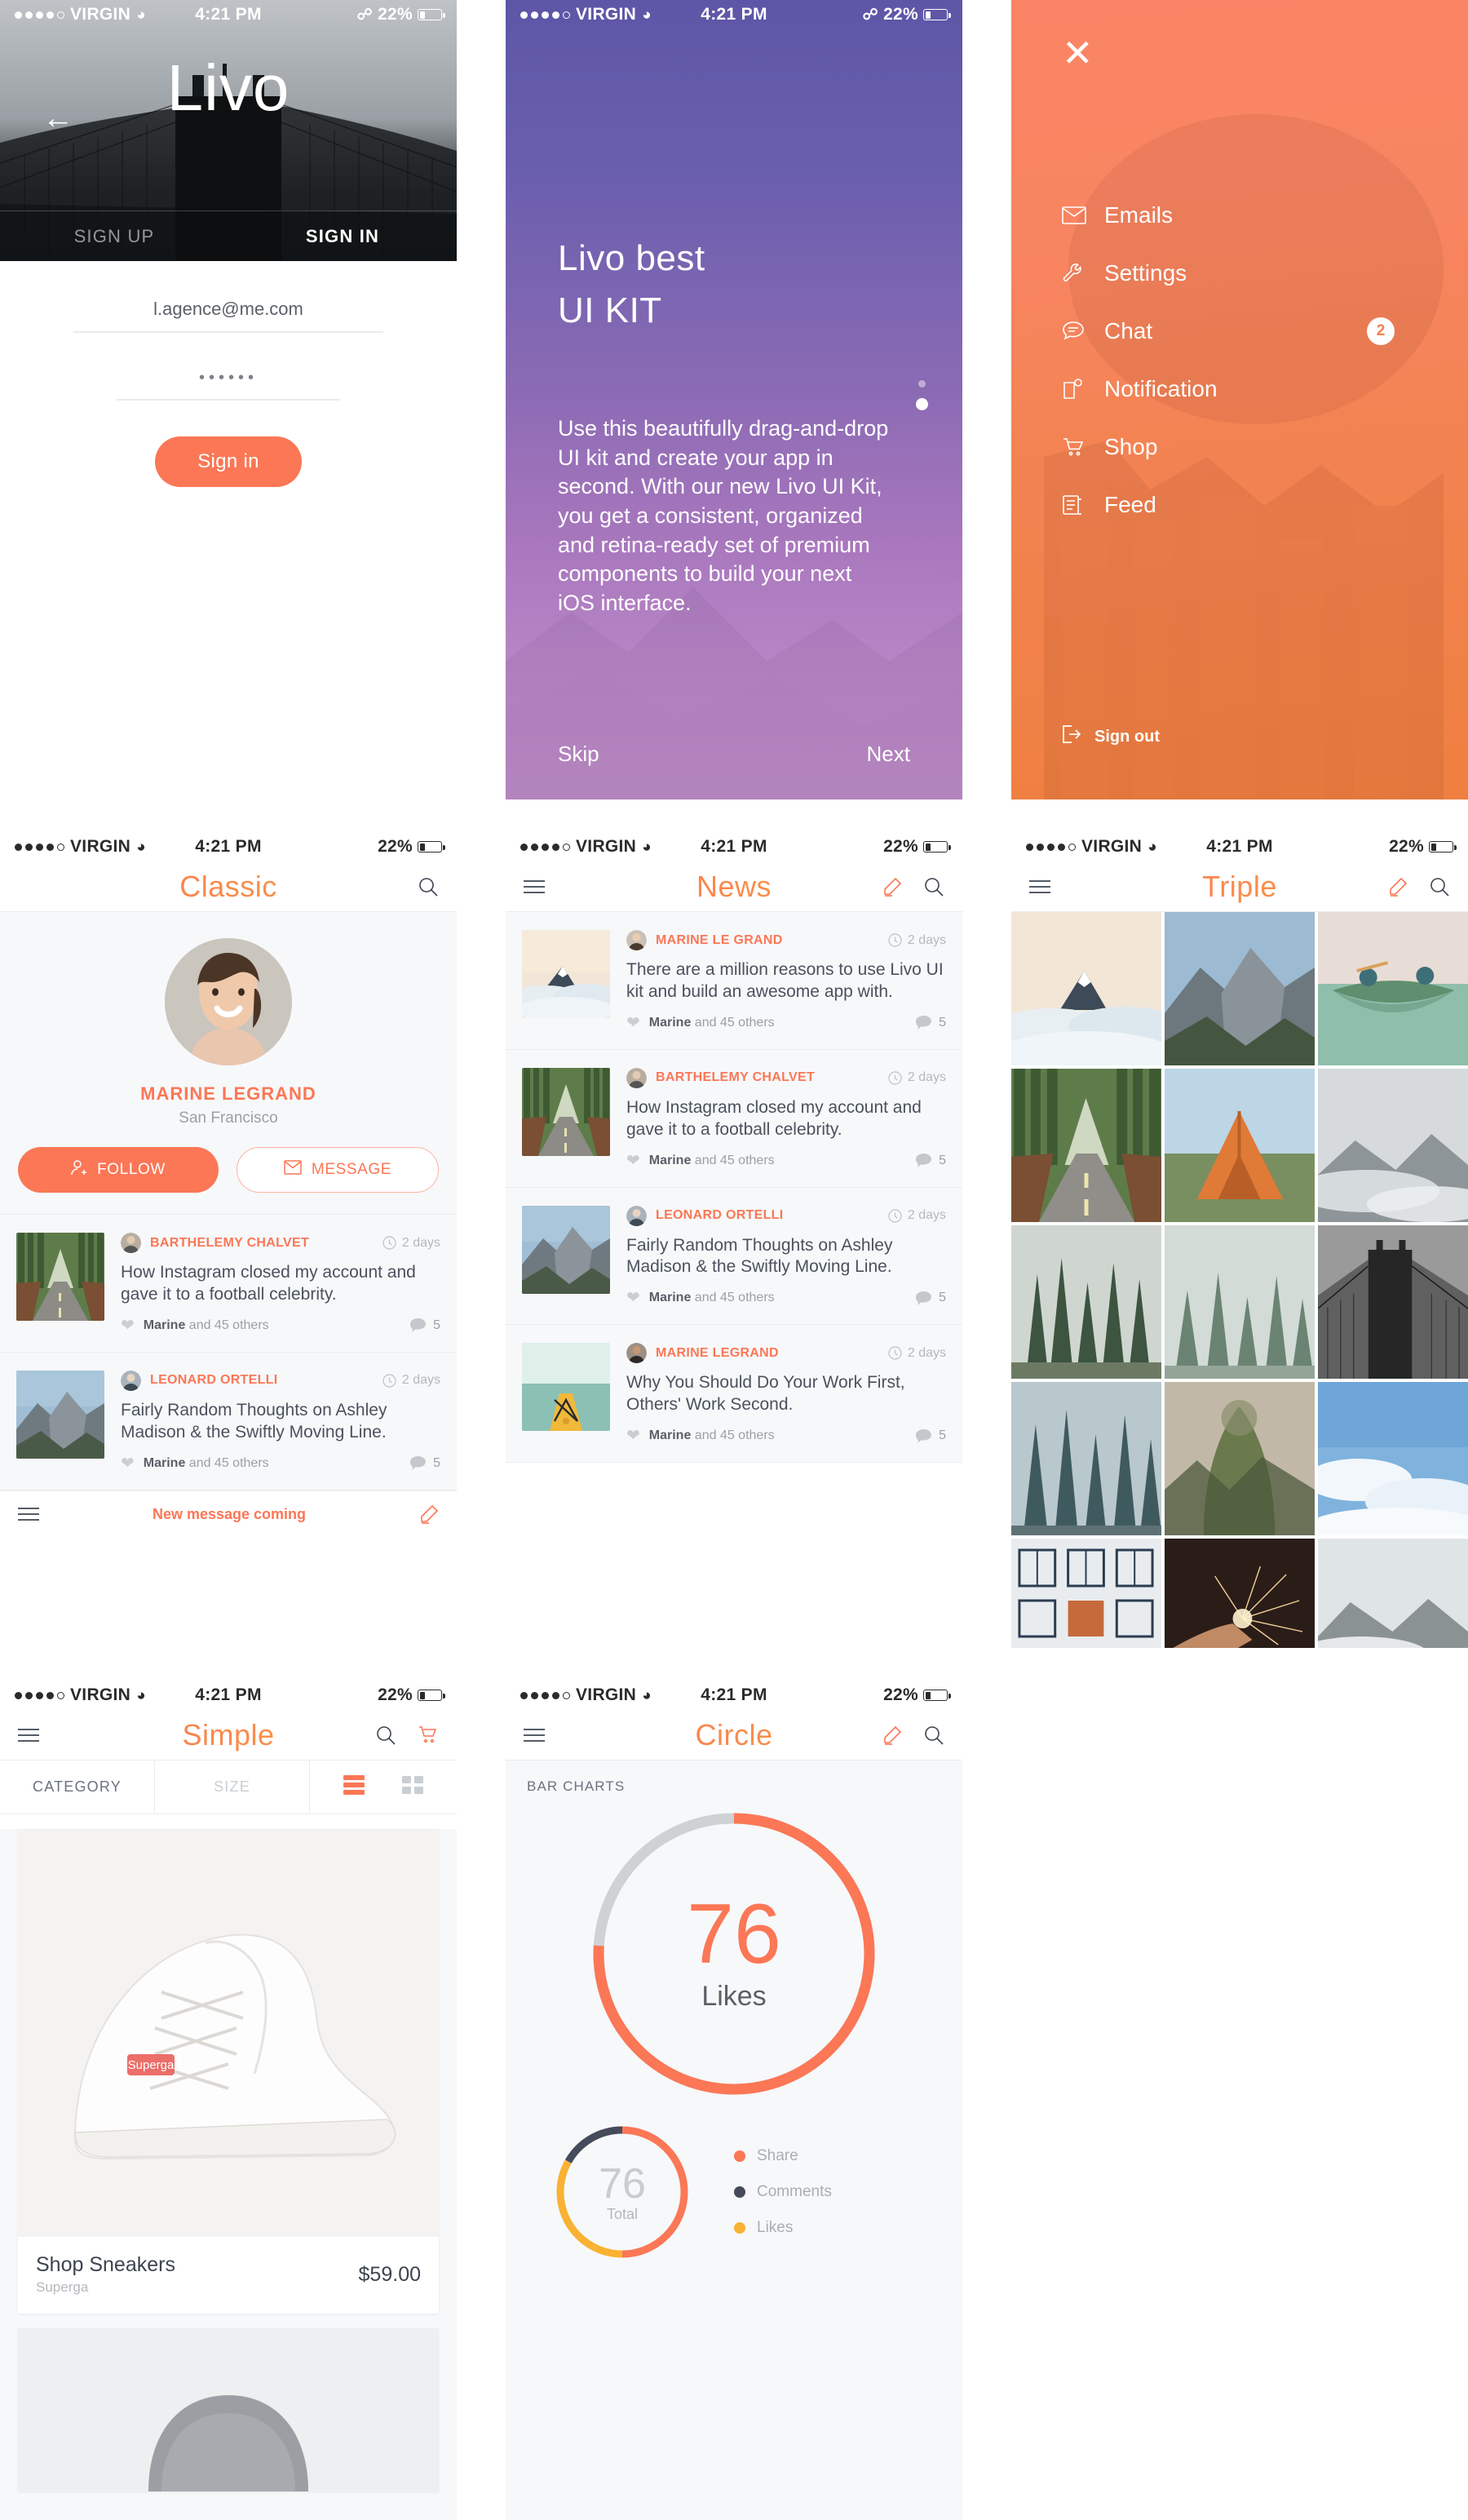 The height and width of the screenshot is (2520, 1468). Describe the element at coordinates (888, 755) in the screenshot. I see `next-button: Next` at that location.